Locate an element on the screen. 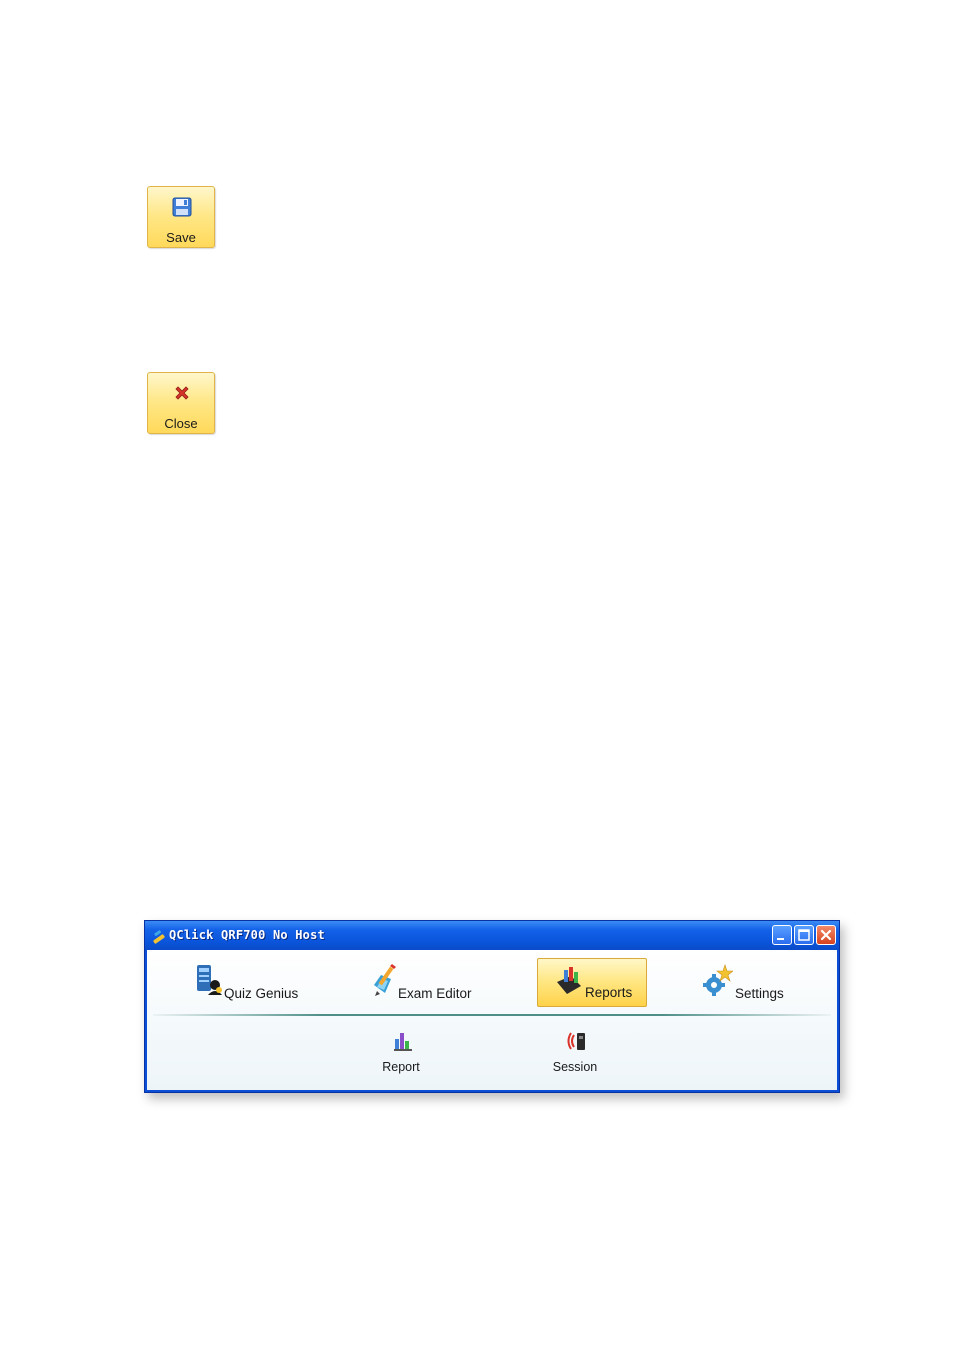  nav-settings-label: Settings is located at coordinates (759, 993).